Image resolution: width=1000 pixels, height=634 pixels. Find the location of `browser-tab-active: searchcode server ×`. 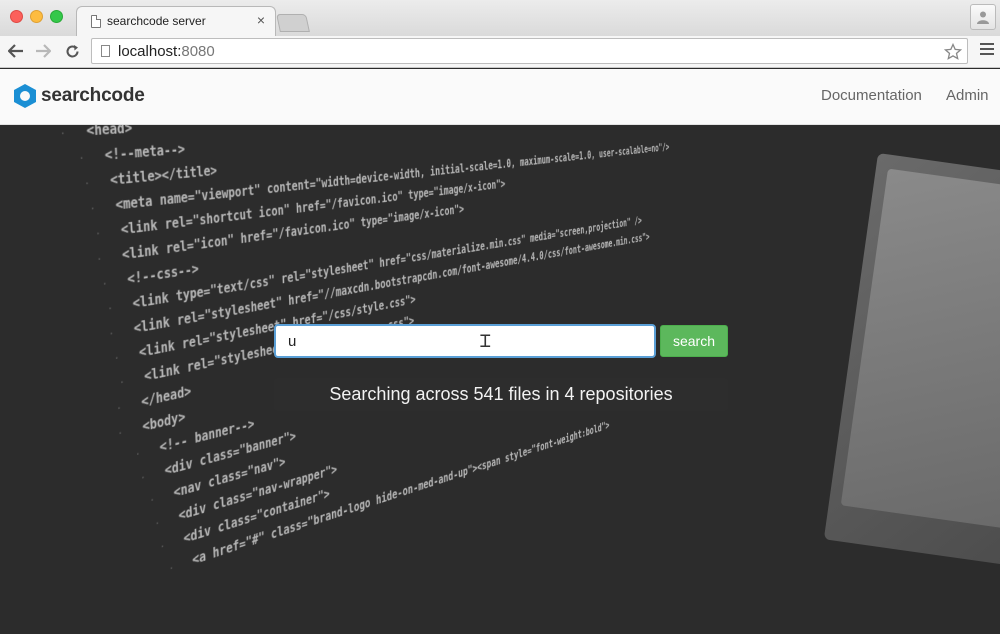

browser-tab-active: searchcode server × is located at coordinates (176, 21).